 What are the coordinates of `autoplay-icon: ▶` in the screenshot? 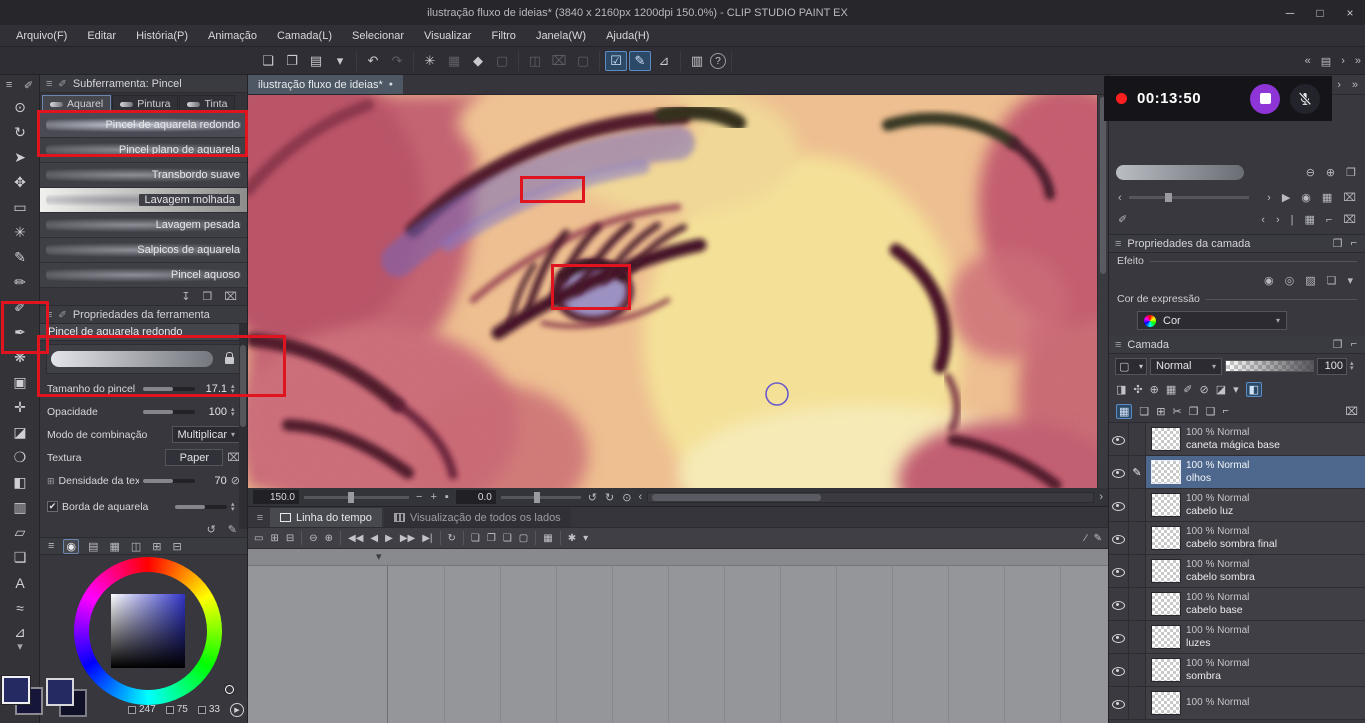 It's located at (1286, 197).